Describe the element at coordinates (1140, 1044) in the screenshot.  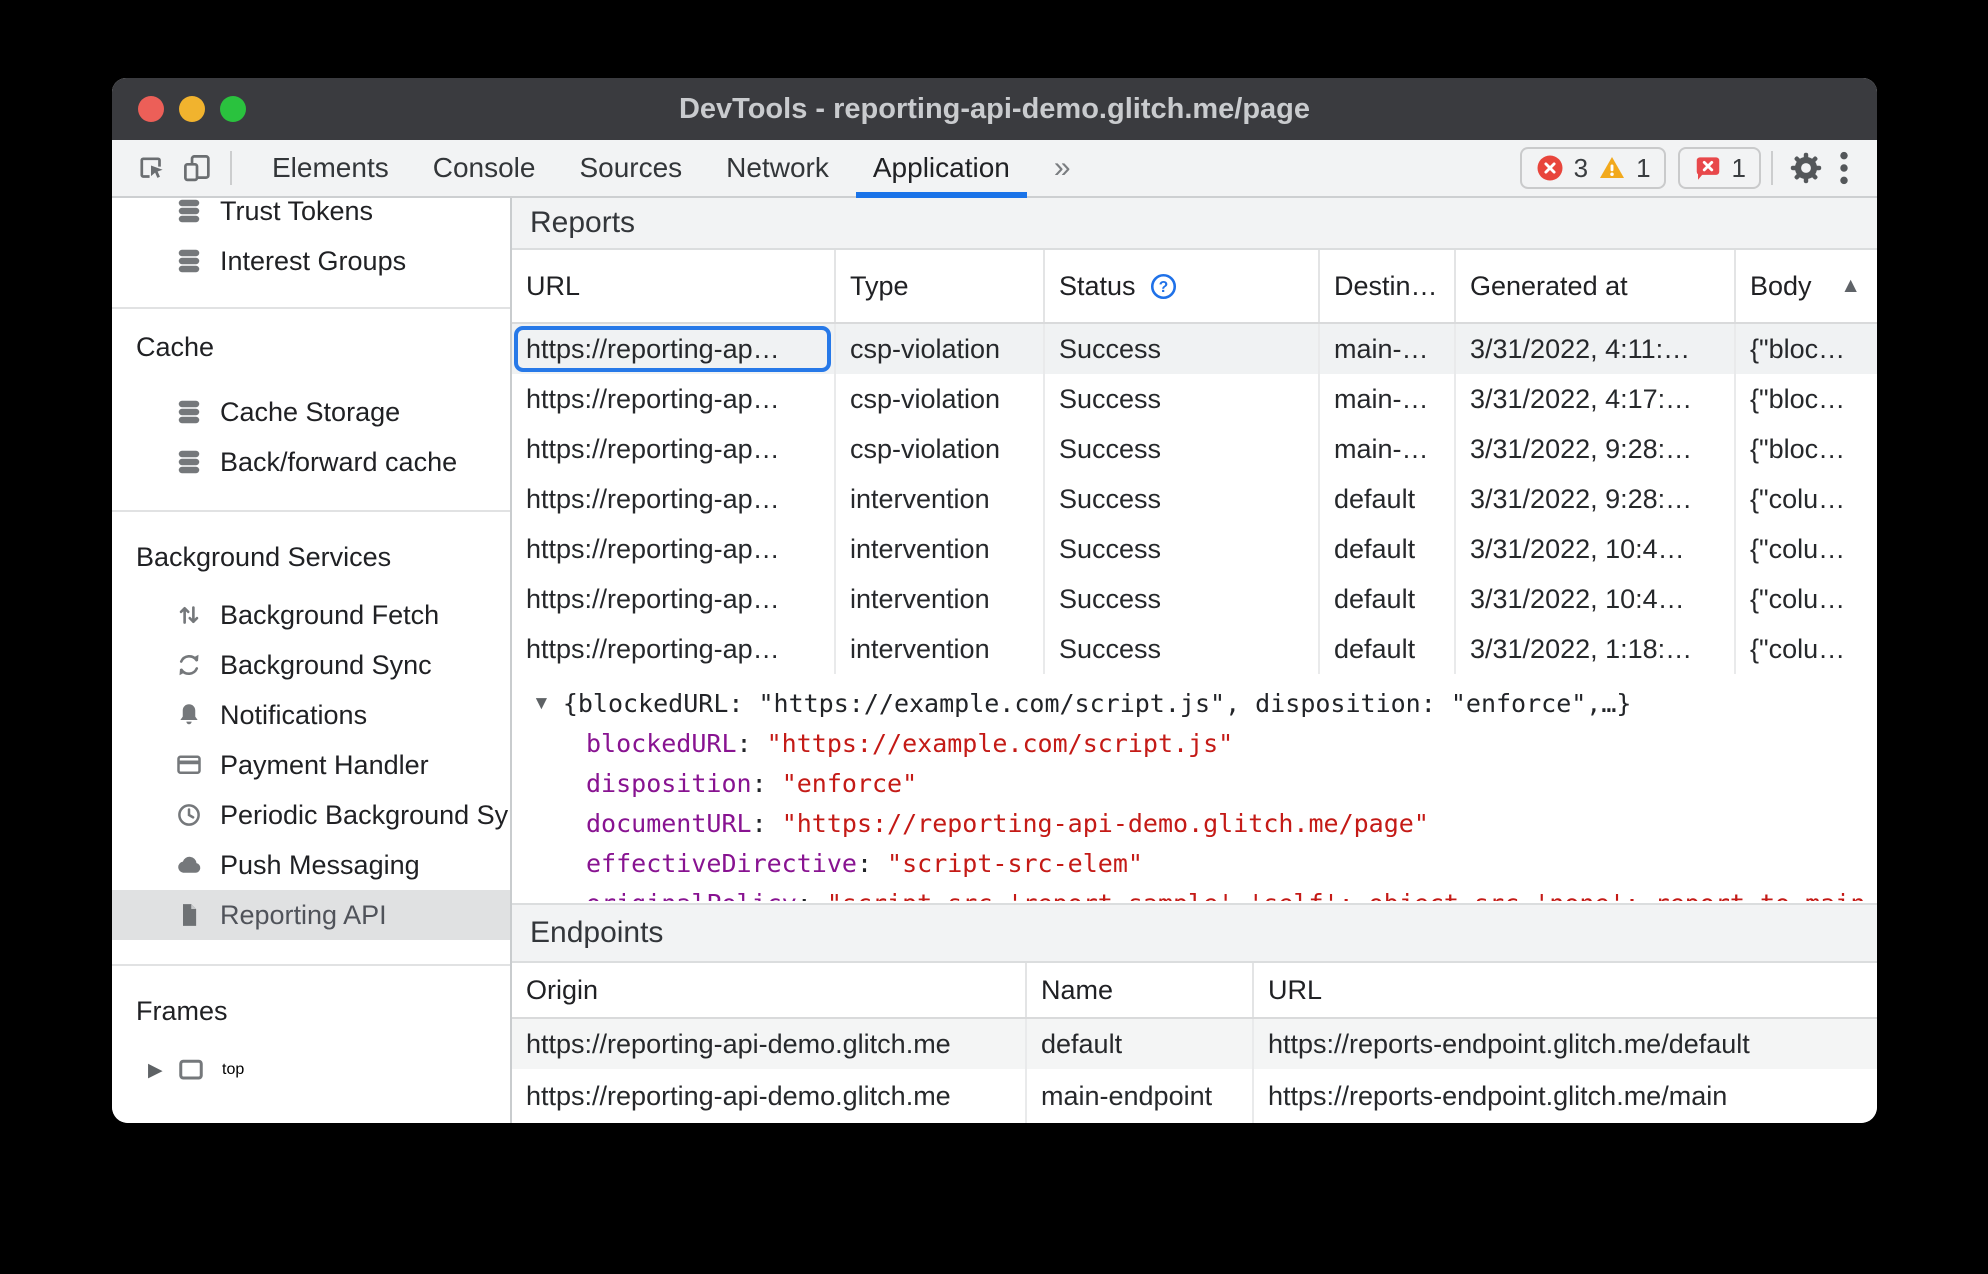
I see `endpoint-name-cell: default` at that location.